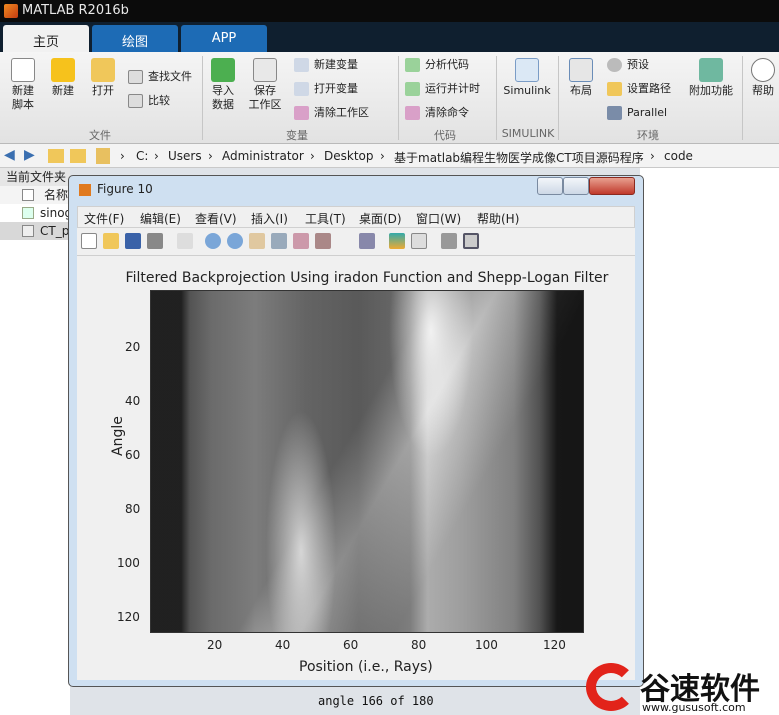 Image resolution: width=779 pixels, height=715 pixels. Describe the element at coordinates (135, 38) in the screenshot. I see `tab-plots: 绘图` at that location.